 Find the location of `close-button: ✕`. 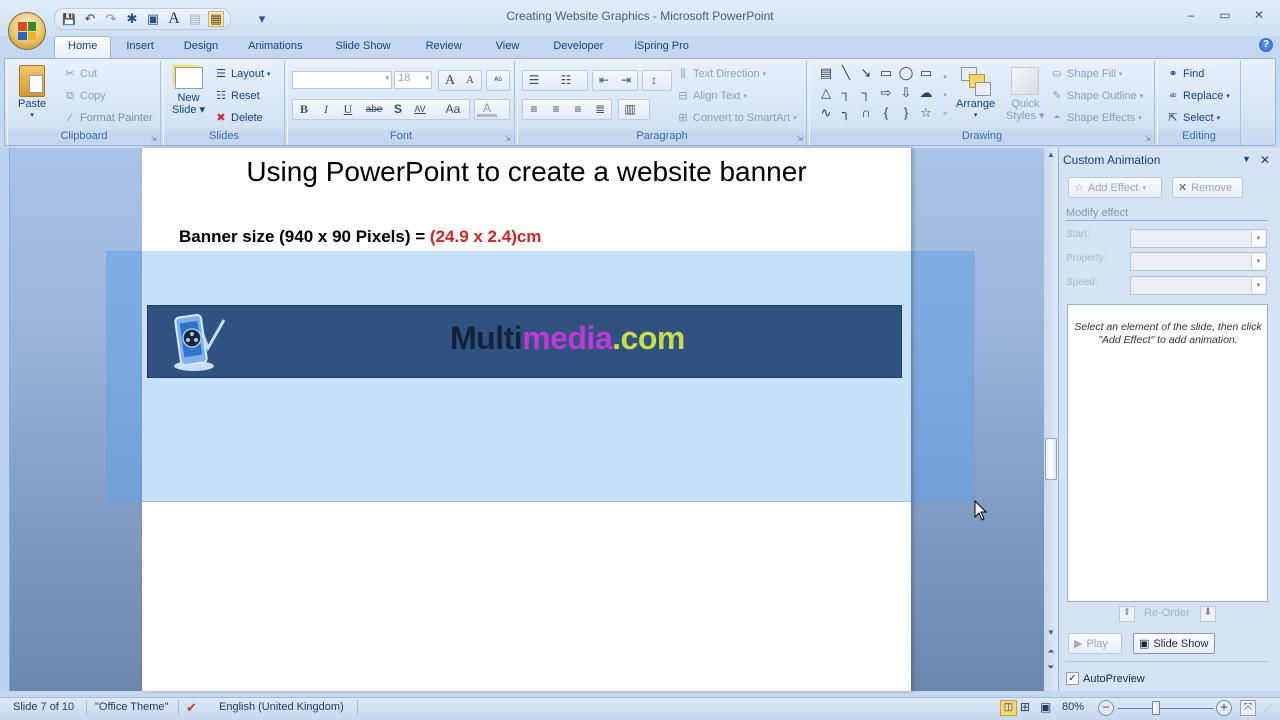

close-button: ✕ is located at coordinates (1259, 16).